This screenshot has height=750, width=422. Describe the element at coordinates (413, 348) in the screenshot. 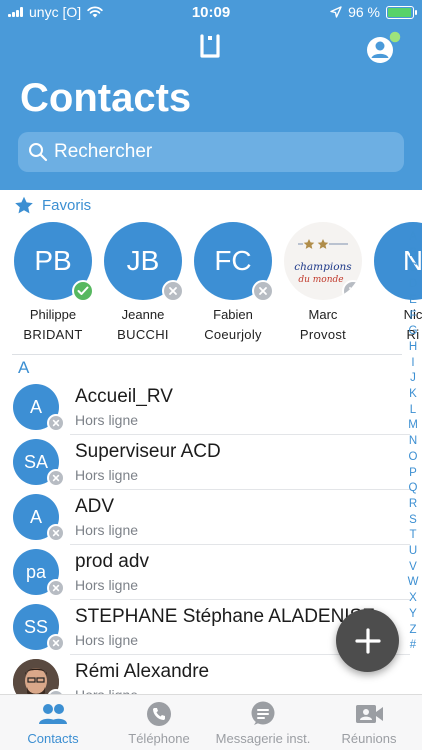

I see `index-letter: H` at that location.